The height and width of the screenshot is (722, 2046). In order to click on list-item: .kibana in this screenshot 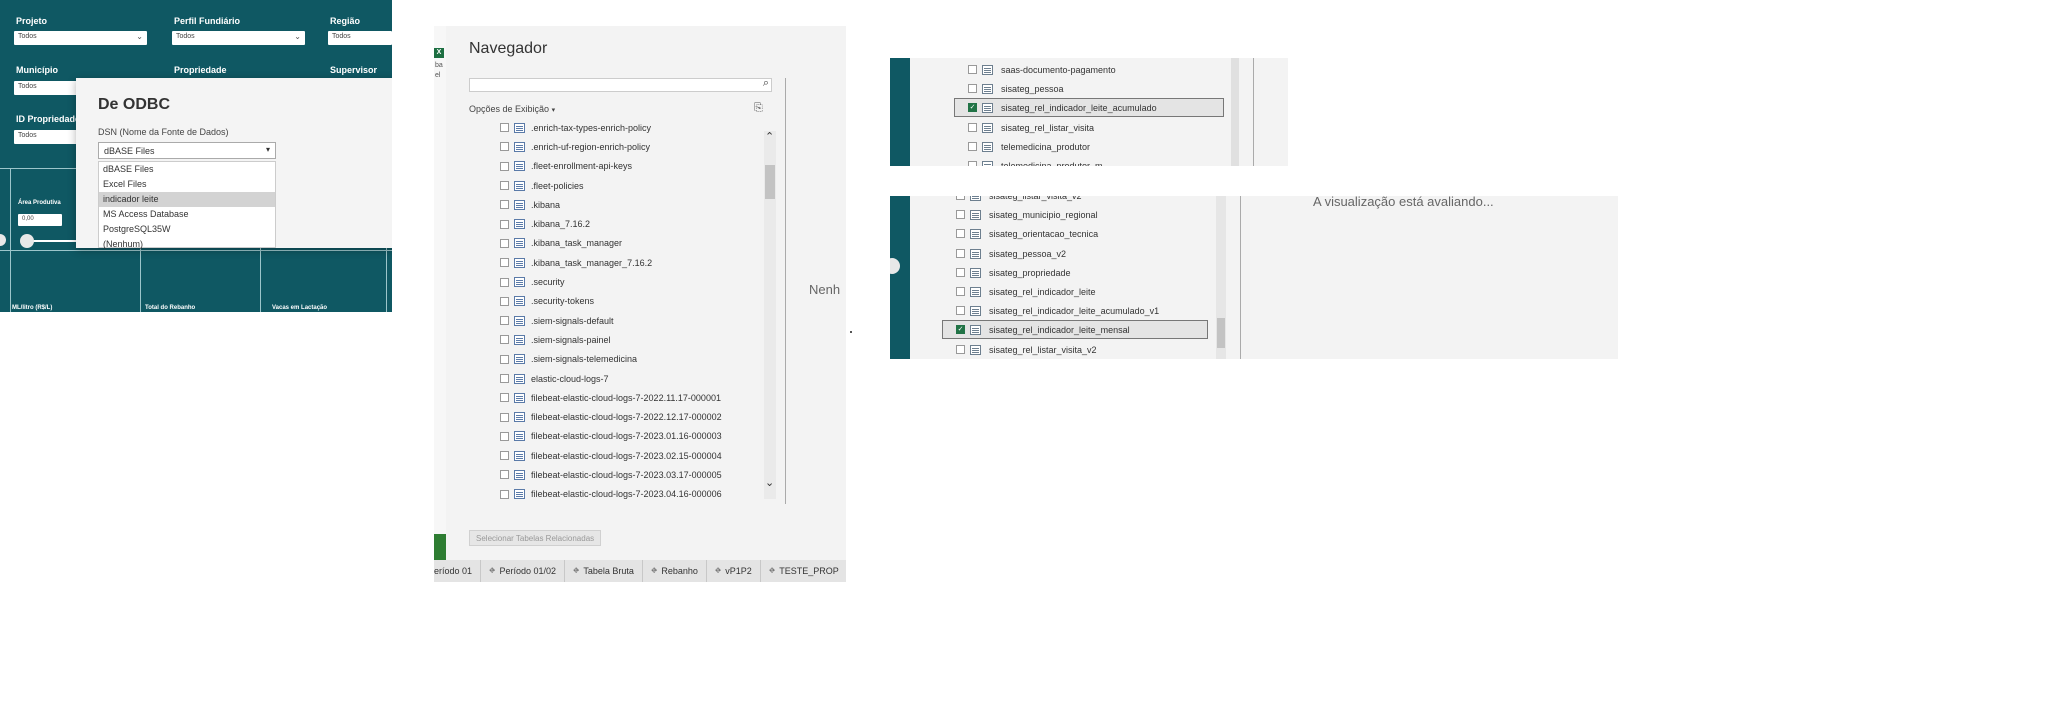, I will do `click(635, 204)`.